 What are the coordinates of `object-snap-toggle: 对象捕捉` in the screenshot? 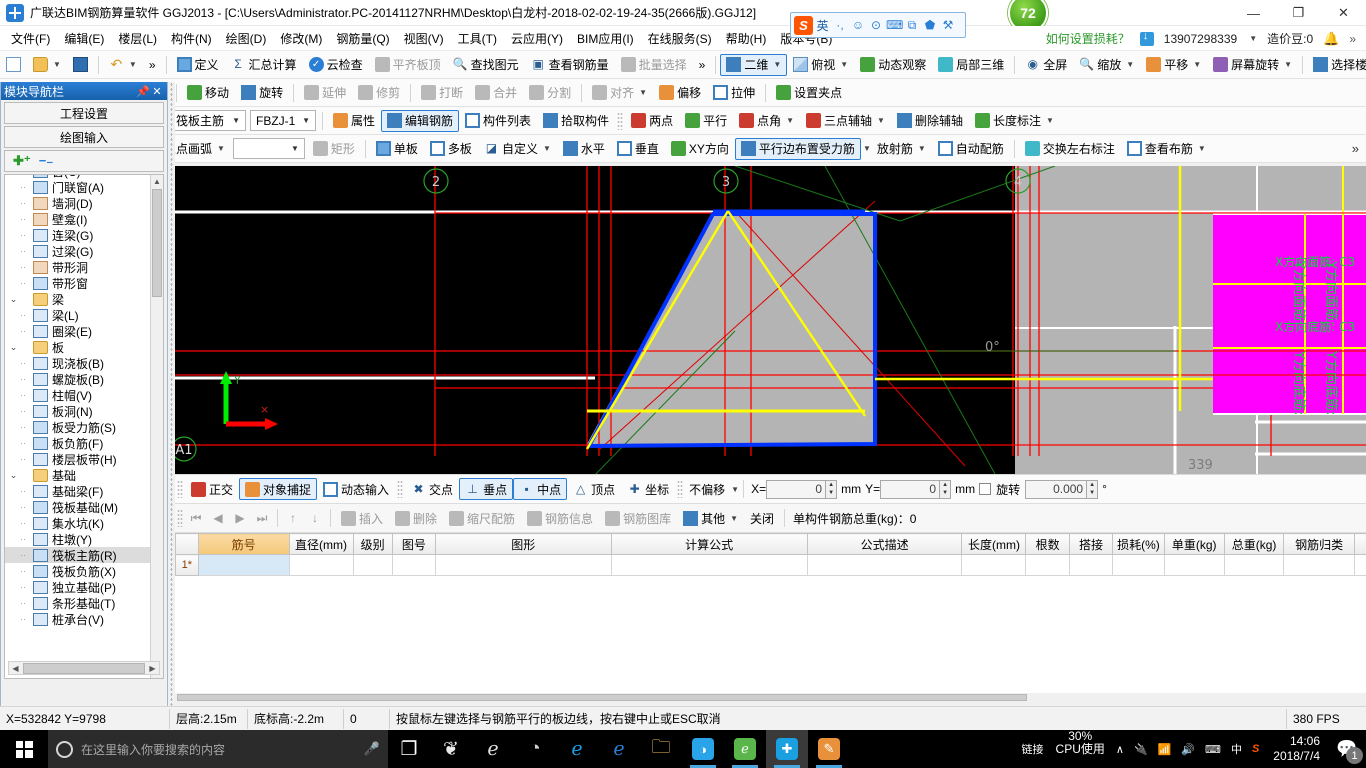 It's located at (278, 489).